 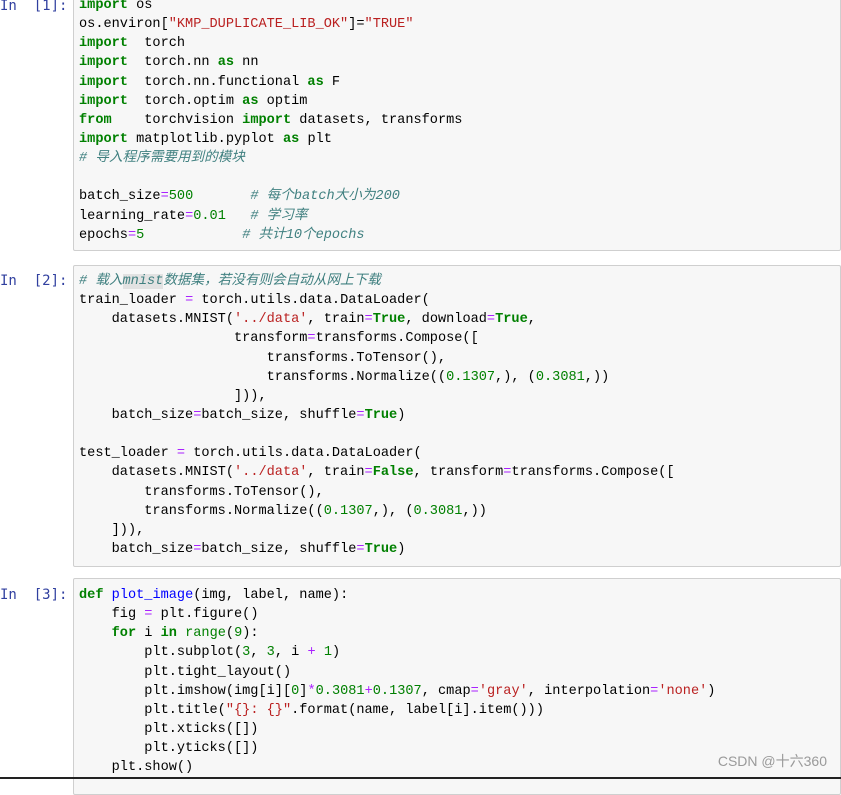 I want to click on code-token: False, so click(x=393, y=473).